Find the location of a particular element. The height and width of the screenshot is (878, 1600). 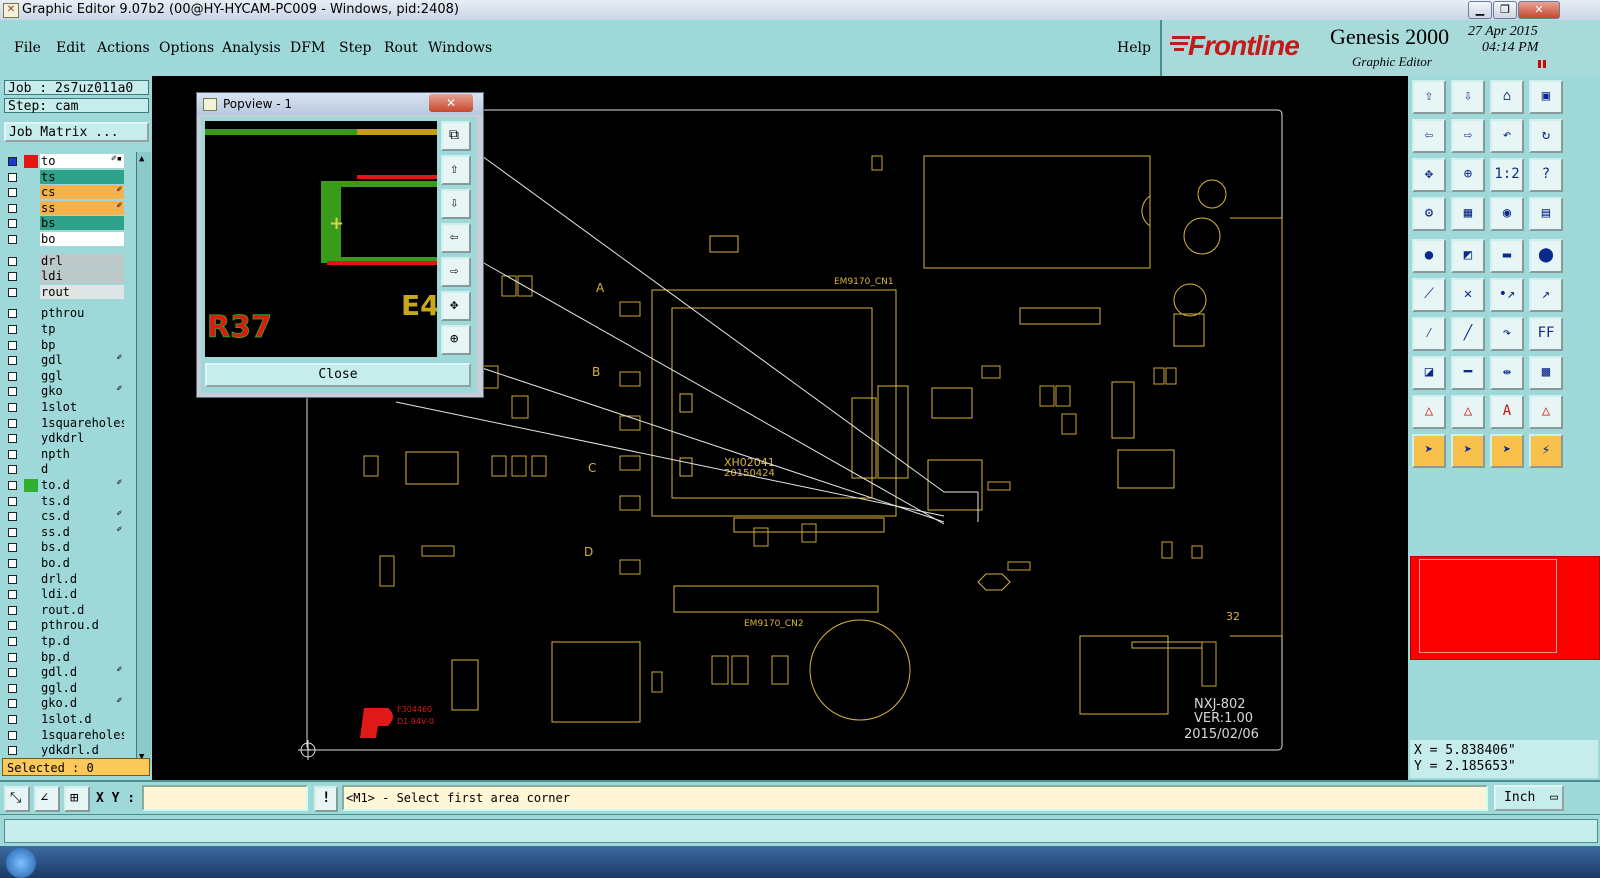

menu-options: Options is located at coordinates (186, 48).